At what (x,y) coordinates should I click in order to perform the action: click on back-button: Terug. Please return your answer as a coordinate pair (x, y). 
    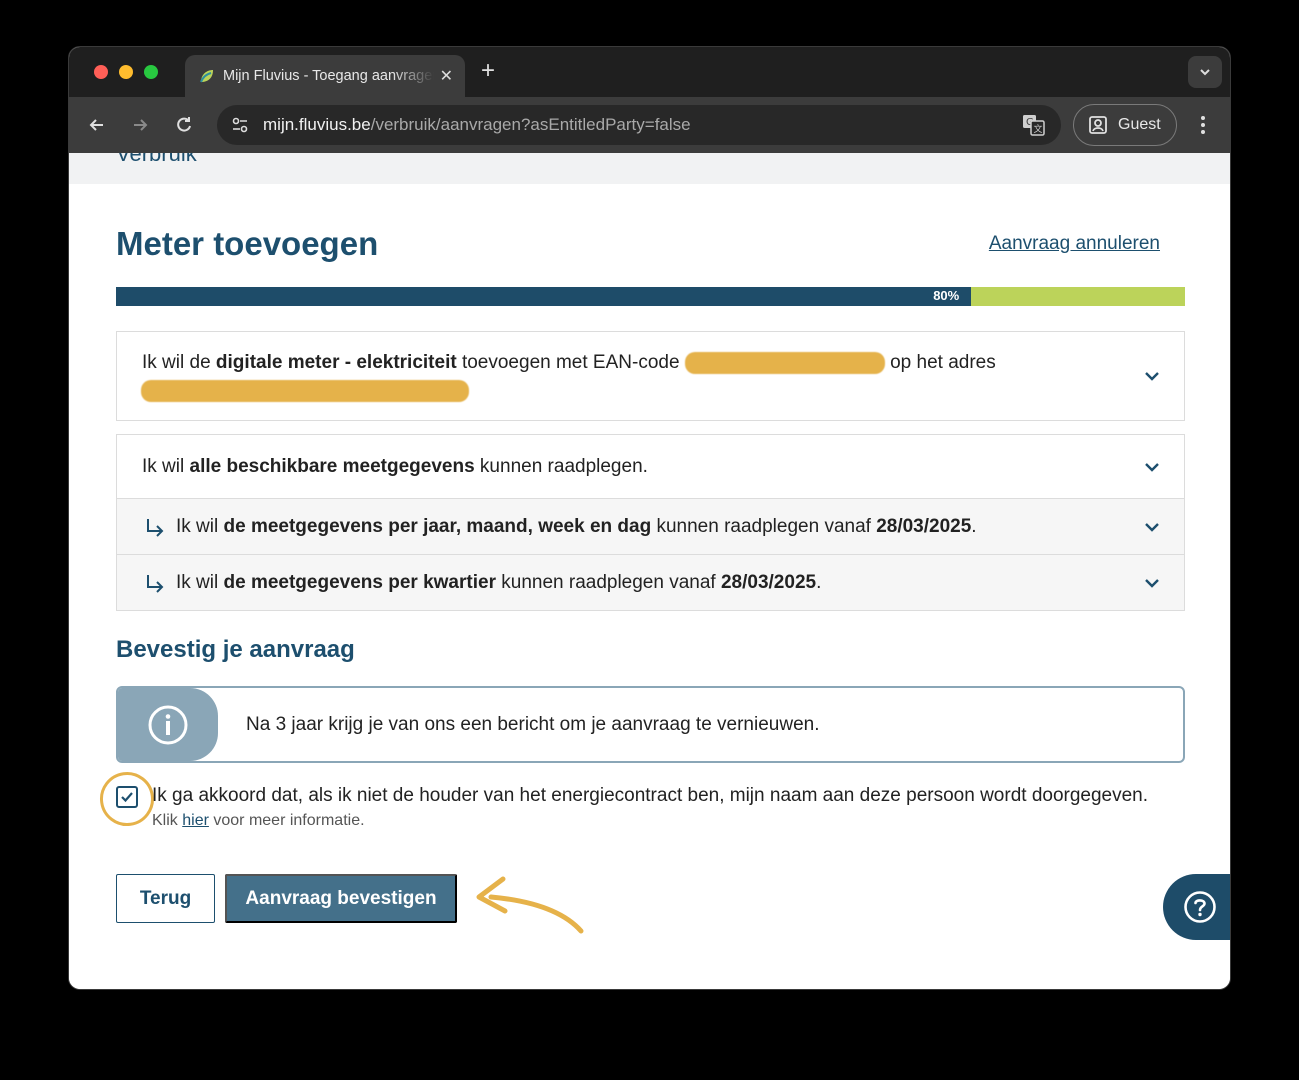
    Looking at the image, I should click on (165, 898).